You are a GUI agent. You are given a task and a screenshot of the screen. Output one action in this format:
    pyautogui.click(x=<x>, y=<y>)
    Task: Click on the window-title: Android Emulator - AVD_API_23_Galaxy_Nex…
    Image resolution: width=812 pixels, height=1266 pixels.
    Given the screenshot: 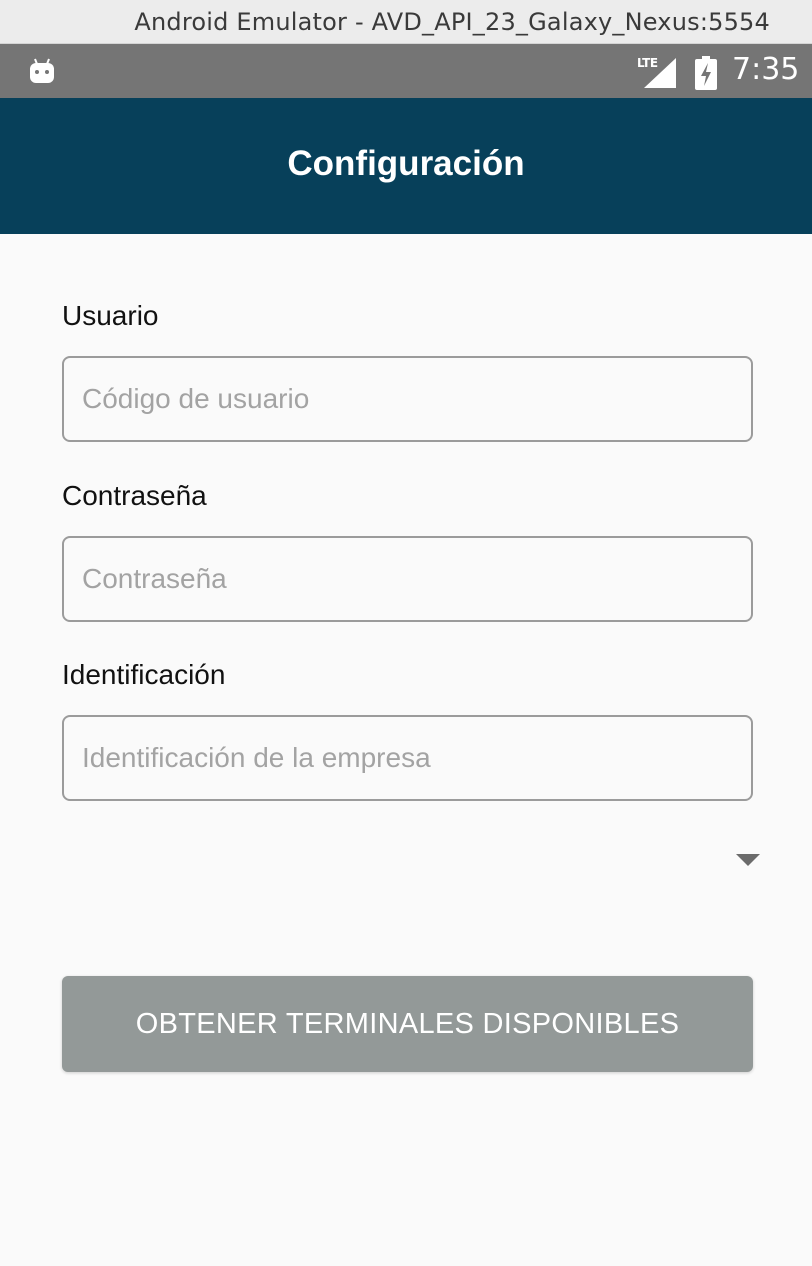 What is the action you would take?
    pyautogui.click(x=452, y=22)
    